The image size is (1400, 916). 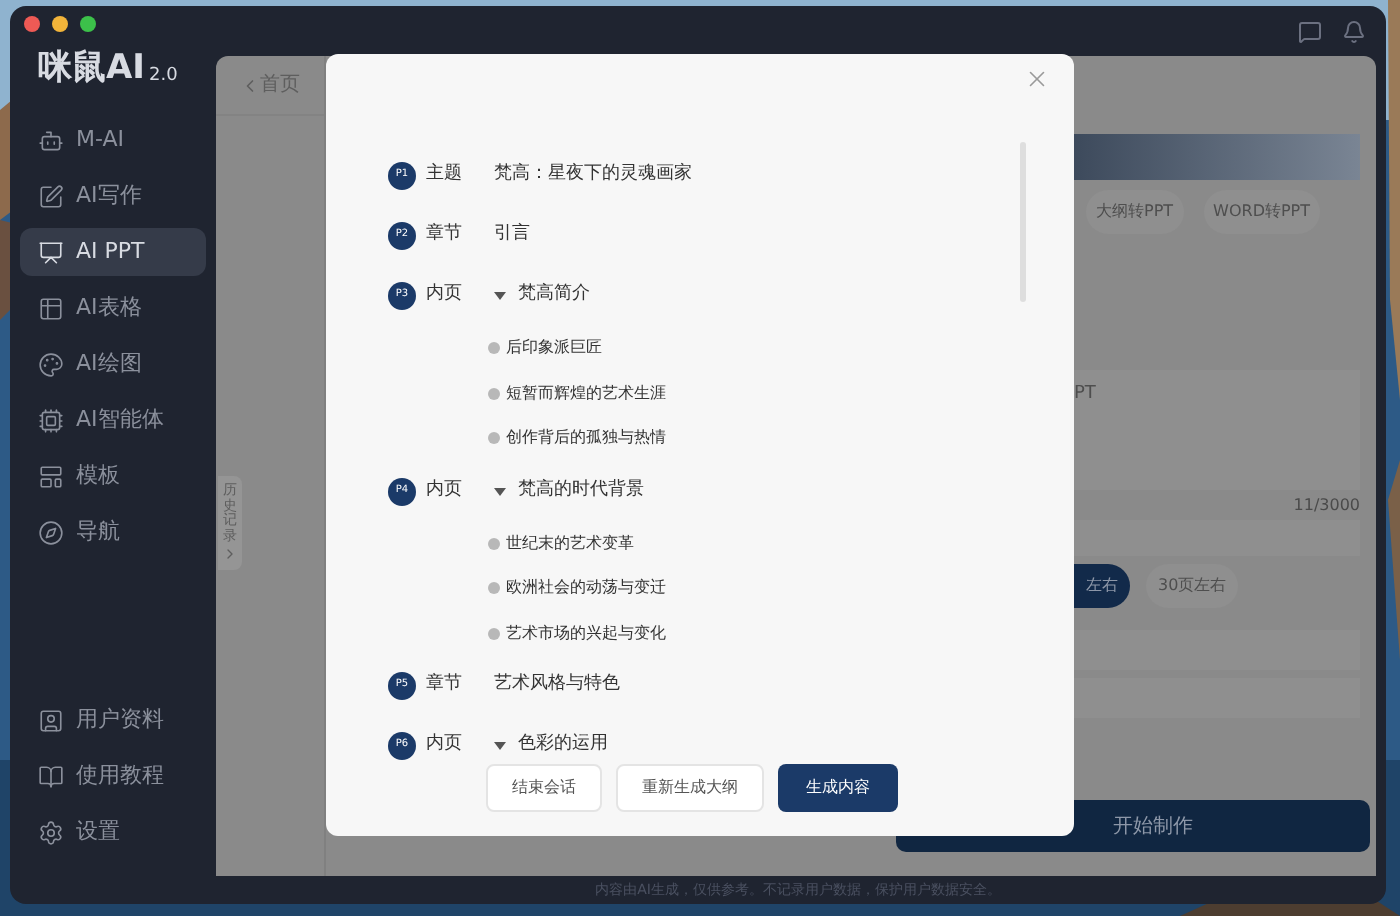 What do you see at coordinates (113, 140) in the screenshot?
I see `sidebar-item: M-AI` at bounding box center [113, 140].